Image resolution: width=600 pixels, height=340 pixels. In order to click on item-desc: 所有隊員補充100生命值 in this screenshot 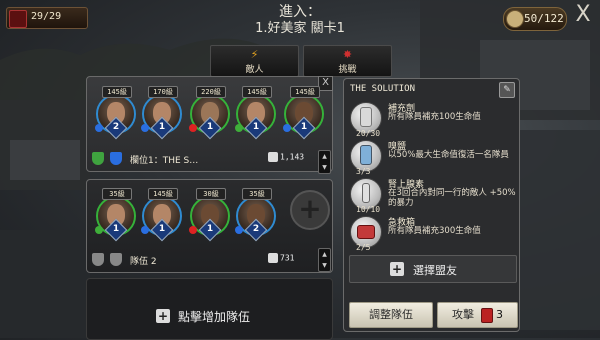, I will do `click(434, 117)`.